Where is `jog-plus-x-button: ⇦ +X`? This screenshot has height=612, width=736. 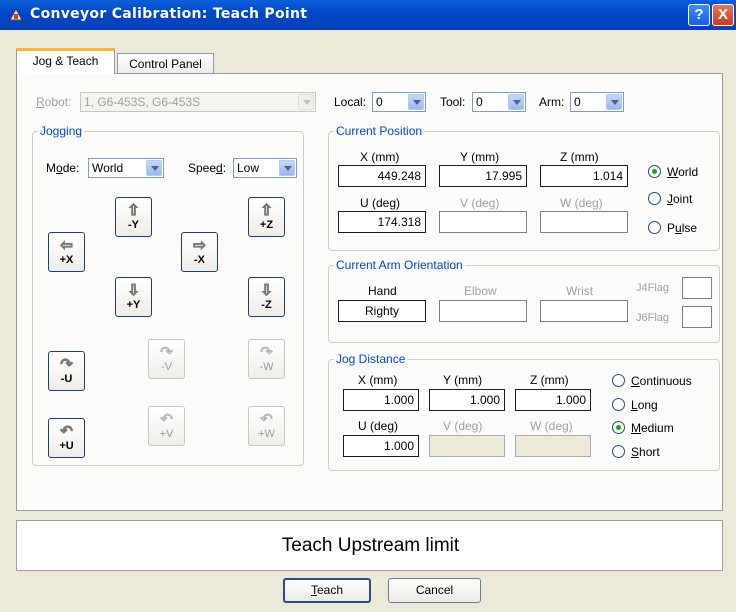 jog-plus-x-button: ⇦ +X is located at coordinates (66, 252).